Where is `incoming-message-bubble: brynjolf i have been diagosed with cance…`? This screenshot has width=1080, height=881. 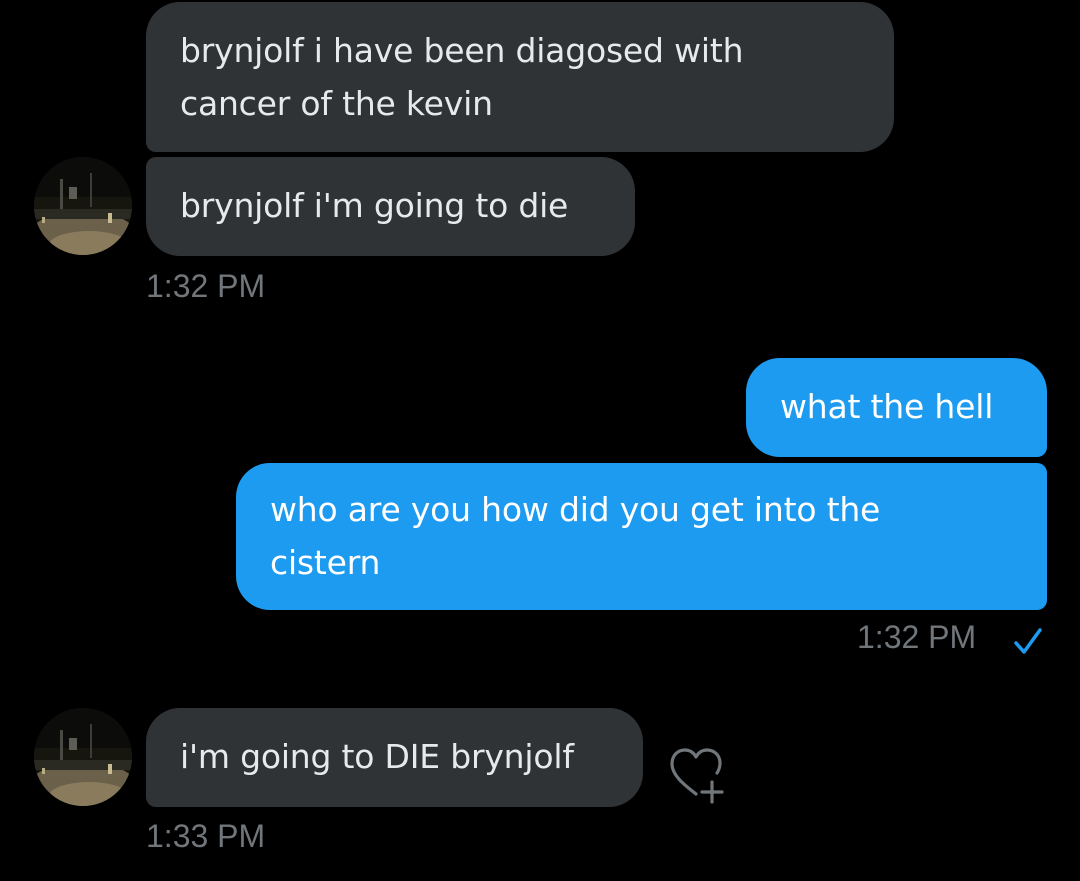
incoming-message-bubble: brynjolf i have been diagosed with cance… is located at coordinates (520, 77).